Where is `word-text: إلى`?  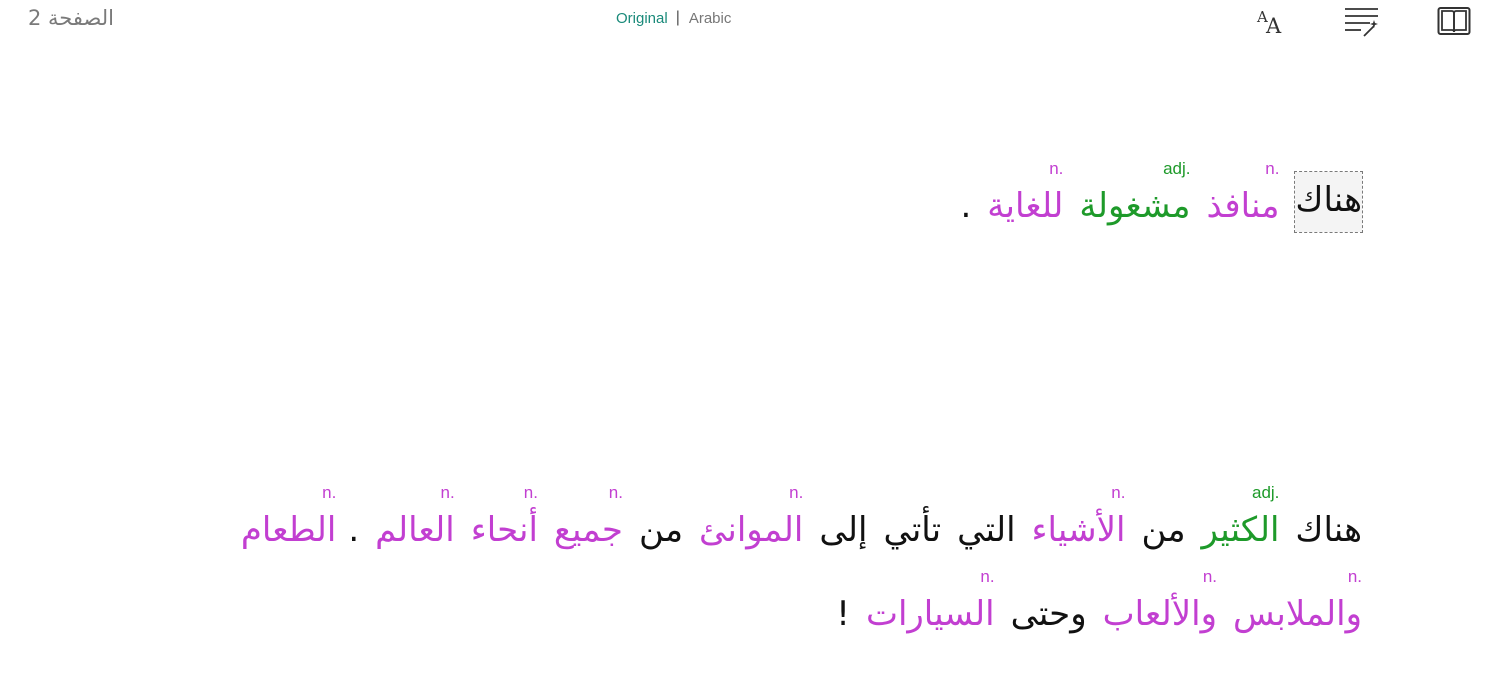 word-text: إلى is located at coordinates (843, 530).